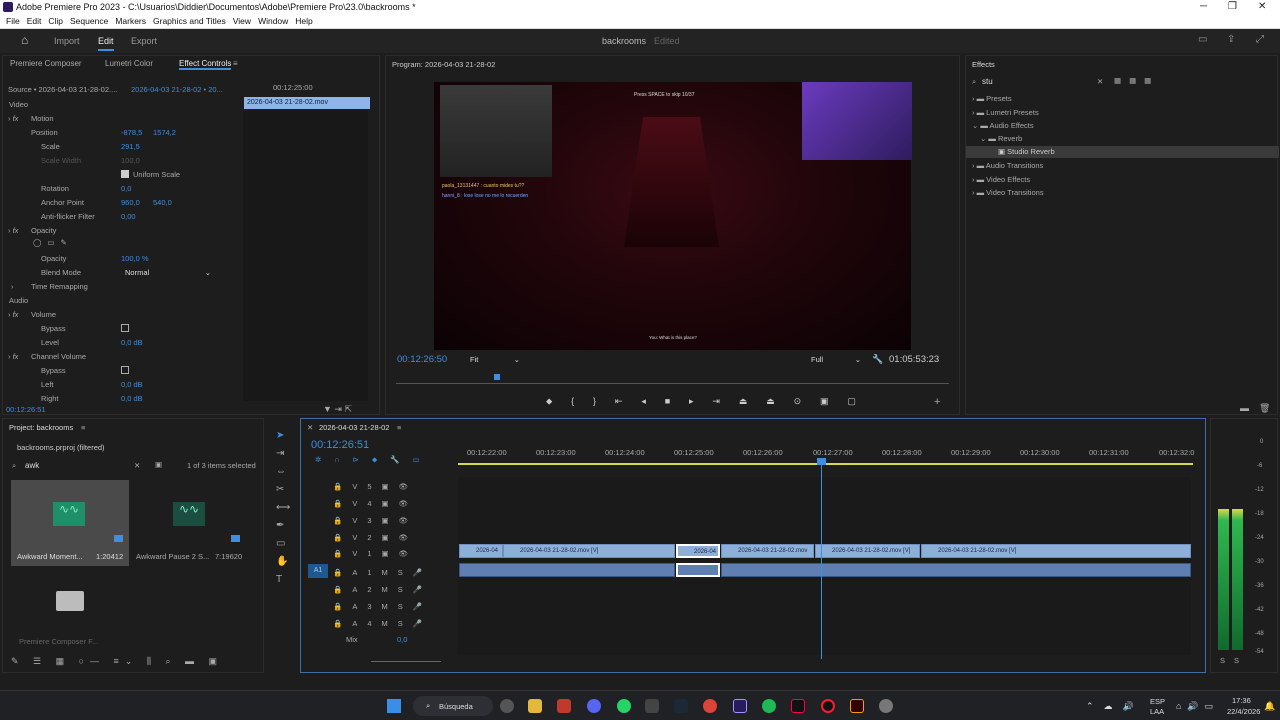 The image size is (1280, 720). What do you see at coordinates (205, 64) in the screenshot?
I see `tab-effect-controls: Effect Controls` at bounding box center [205, 64].